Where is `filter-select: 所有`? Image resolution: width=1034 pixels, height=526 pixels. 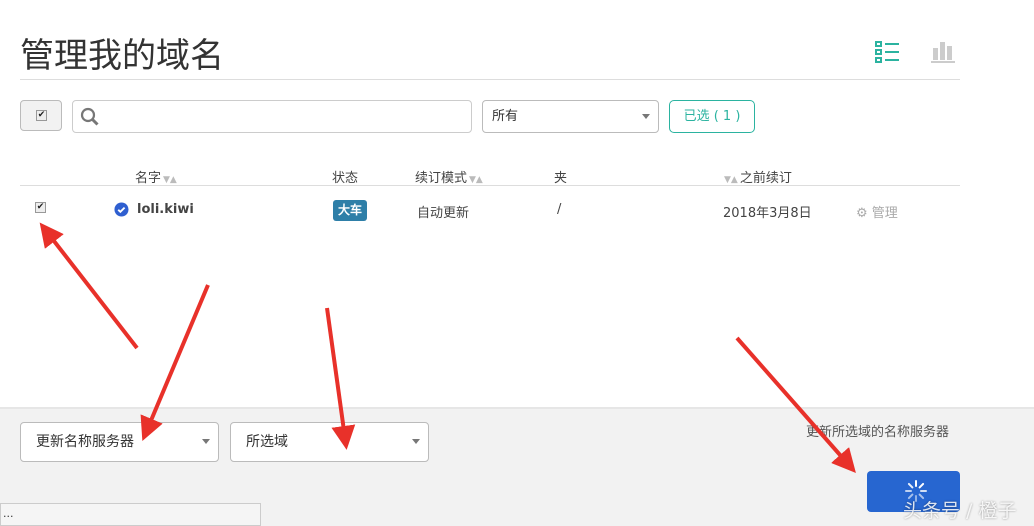
filter-select: 所有 is located at coordinates (570, 116).